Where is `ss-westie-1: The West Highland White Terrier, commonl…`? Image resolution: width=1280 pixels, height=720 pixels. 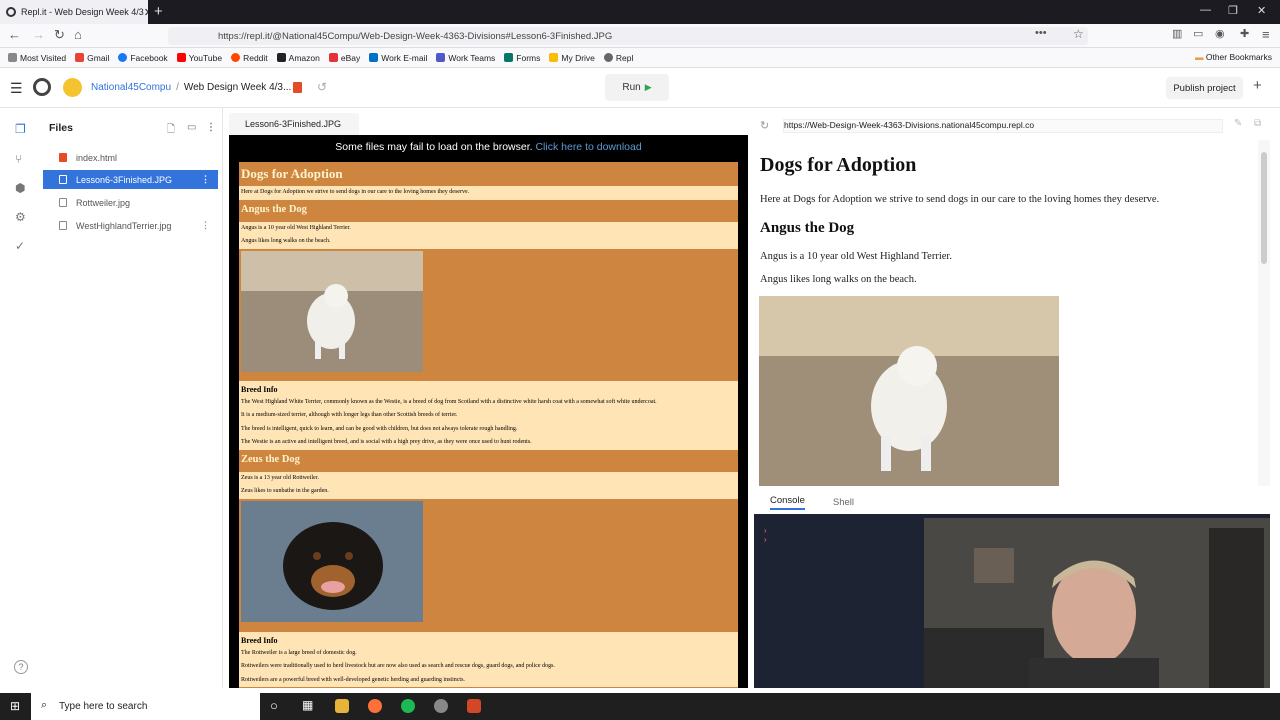
ss-westie-1: The West Highland White Terrier, commonl… is located at coordinates (488, 402).